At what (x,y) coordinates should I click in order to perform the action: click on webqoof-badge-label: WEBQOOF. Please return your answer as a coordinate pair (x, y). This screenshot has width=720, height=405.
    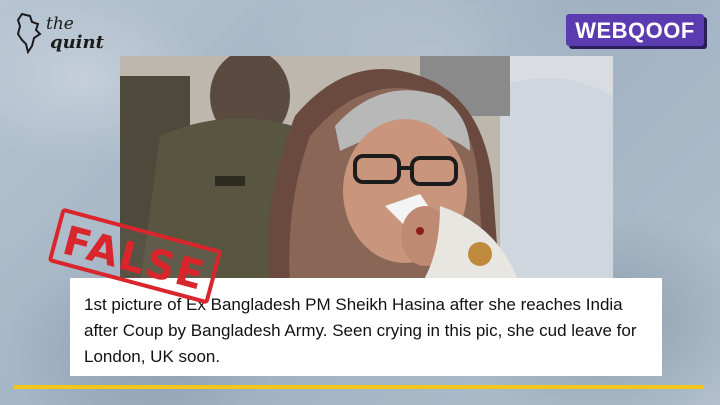
    Looking at the image, I should click on (635, 30).